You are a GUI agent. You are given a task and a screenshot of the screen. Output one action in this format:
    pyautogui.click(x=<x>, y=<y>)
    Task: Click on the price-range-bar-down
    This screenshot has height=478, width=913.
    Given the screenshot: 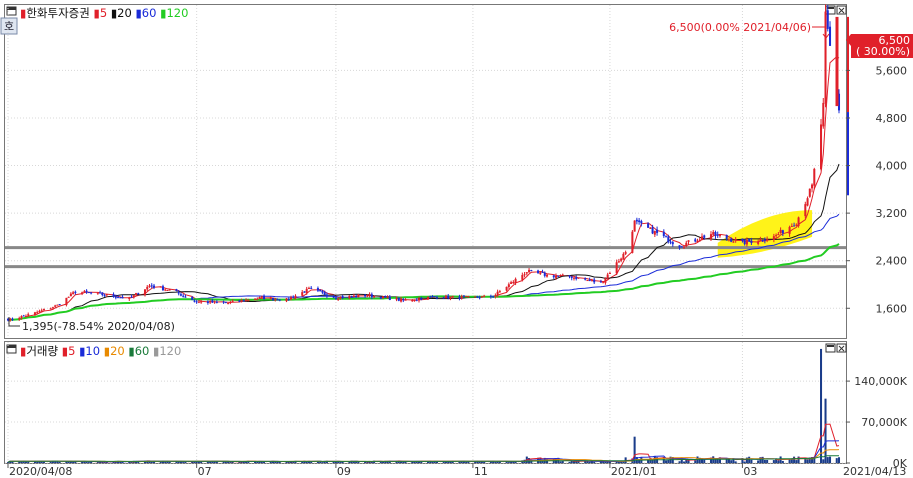 What is the action you would take?
    pyautogui.click(x=848, y=154)
    